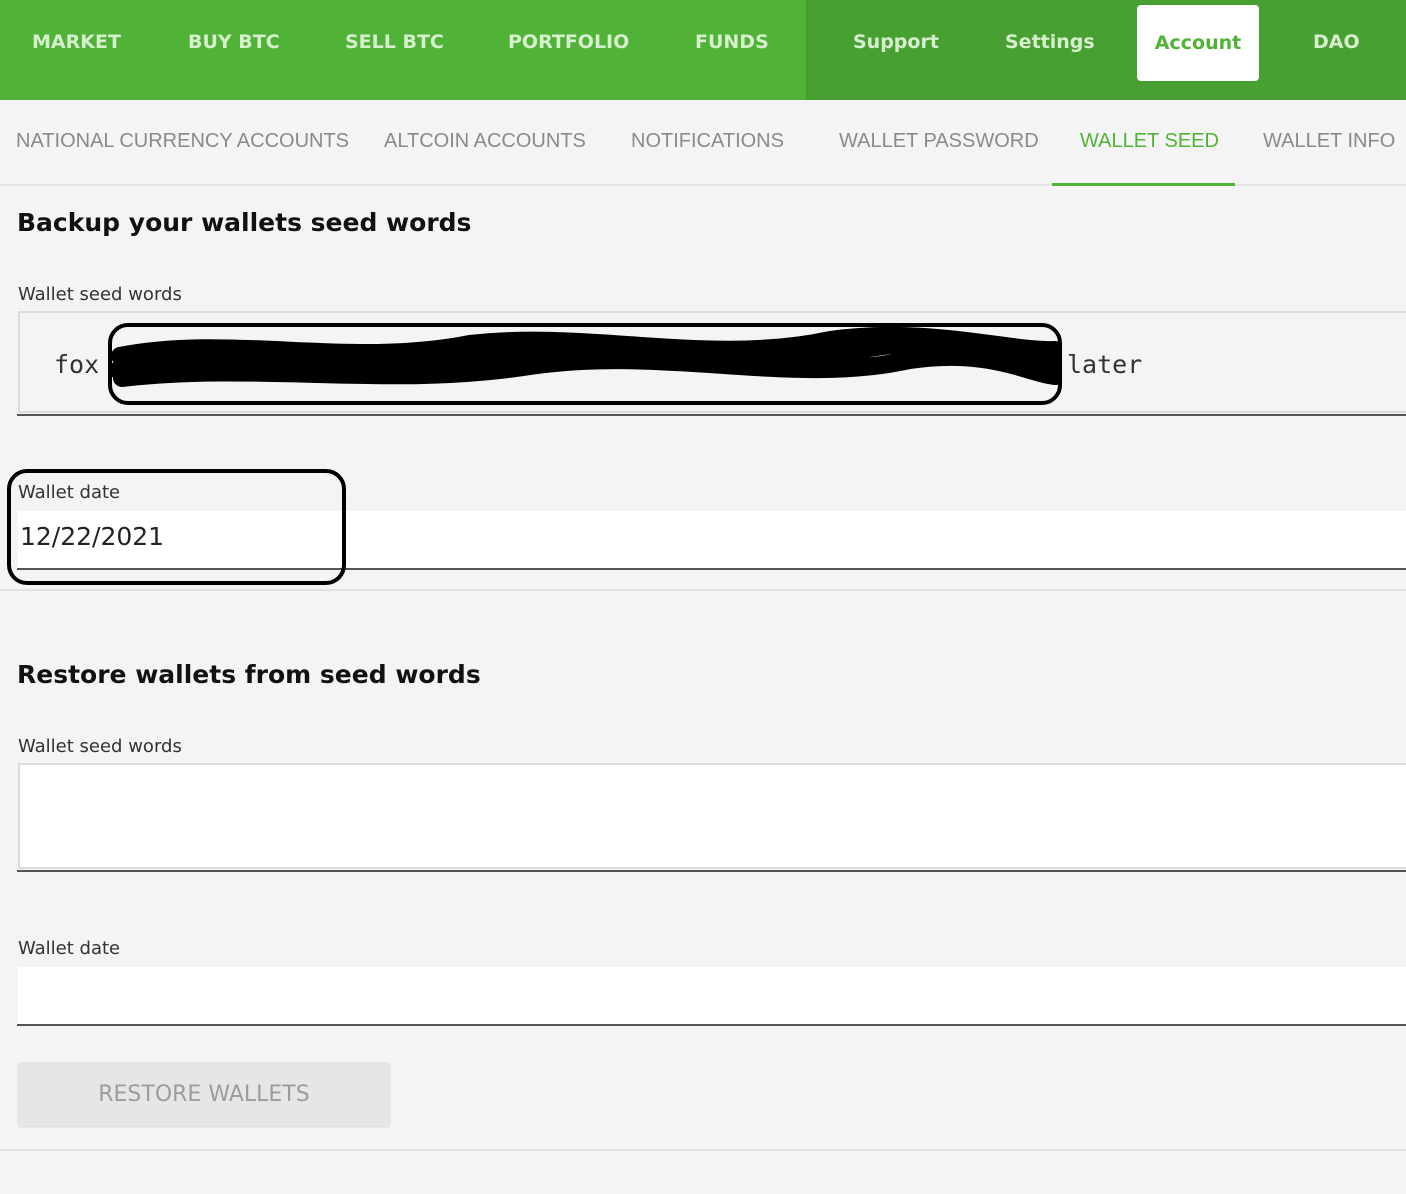 The height and width of the screenshot is (1194, 1406). Describe the element at coordinates (1105, 364) in the screenshot. I see `seed-last-word: later` at that location.